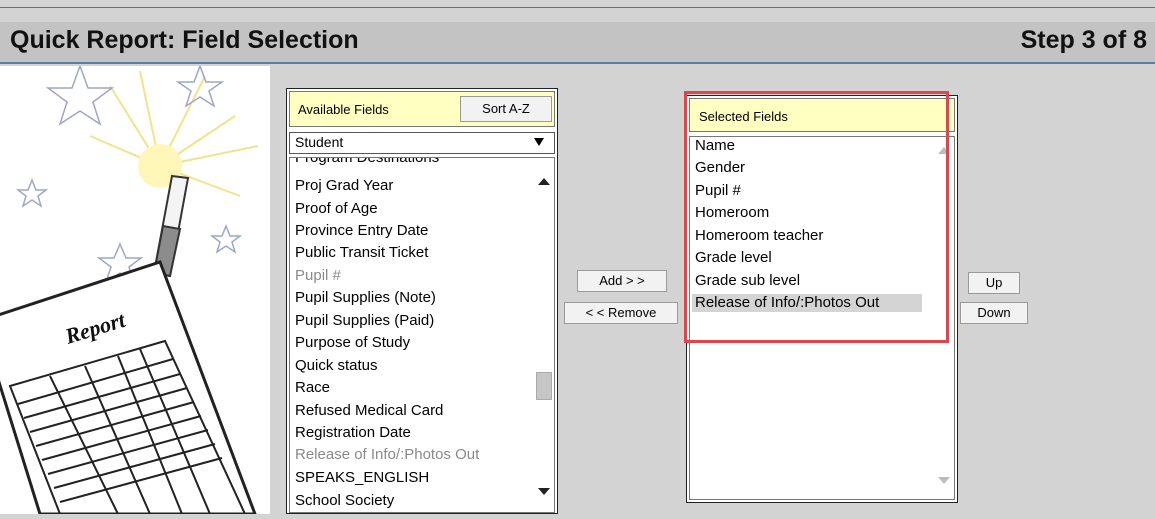 The width and height of the screenshot is (1155, 519). What do you see at coordinates (621, 313) in the screenshot?
I see `remove-button: < < Remove` at bounding box center [621, 313].